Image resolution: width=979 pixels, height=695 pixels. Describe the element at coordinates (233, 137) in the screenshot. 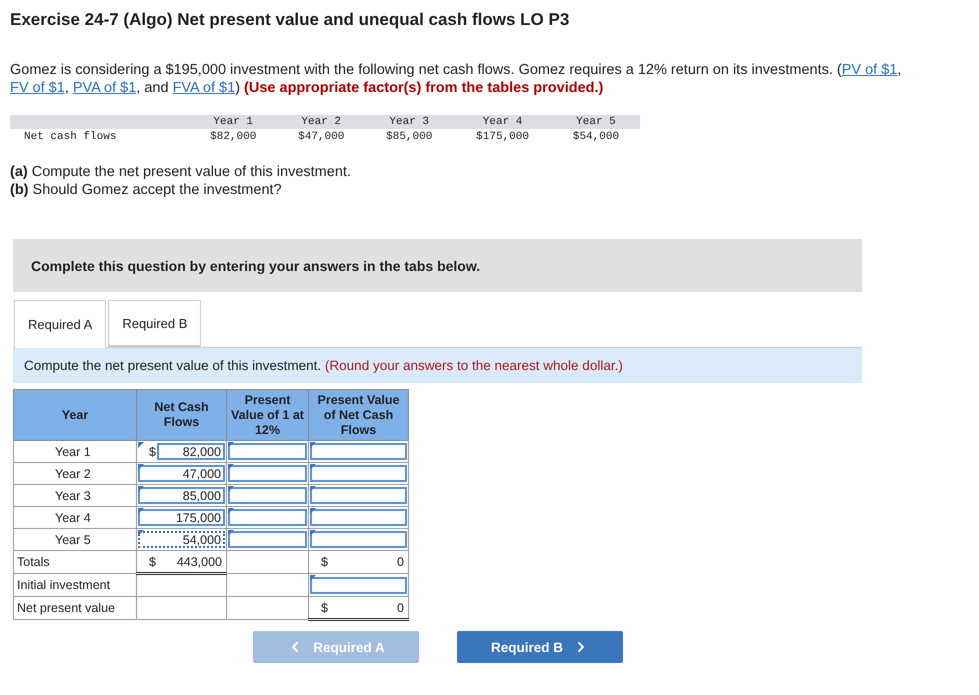

I see `cash-flow-cell: $82,000` at that location.